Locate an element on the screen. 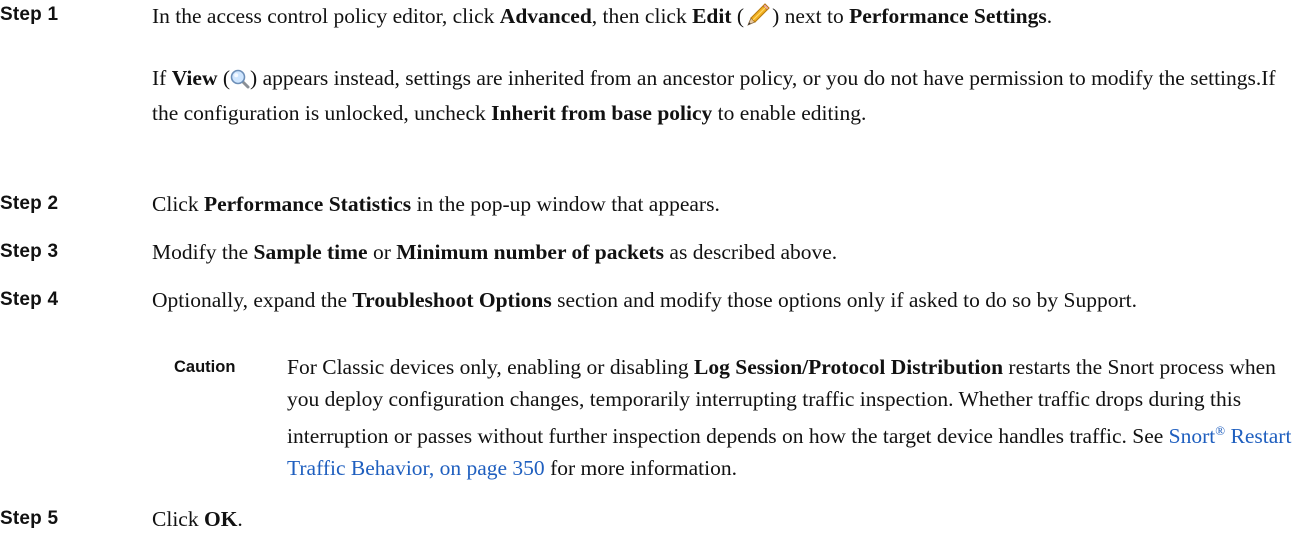 Image resolution: width=1305 pixels, height=538 pixels. step-5-text: Click OK. is located at coordinates (197, 519).